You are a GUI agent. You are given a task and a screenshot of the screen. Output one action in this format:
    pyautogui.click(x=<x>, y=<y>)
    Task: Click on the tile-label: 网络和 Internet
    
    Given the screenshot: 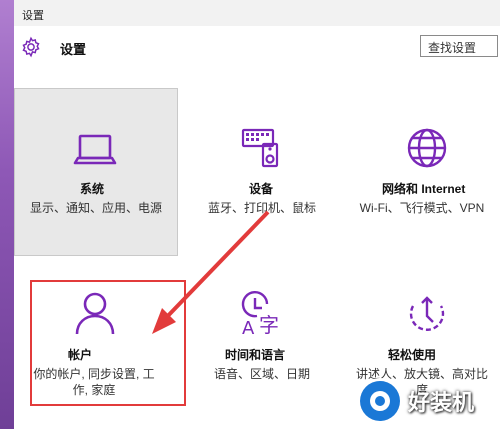 What is the action you would take?
    pyautogui.click(x=424, y=189)
    